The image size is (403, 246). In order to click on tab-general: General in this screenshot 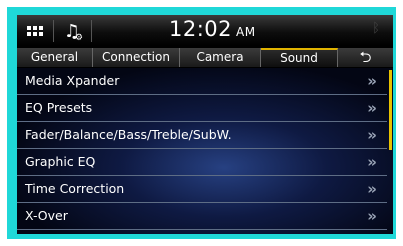, I will do `click(55, 57)`.